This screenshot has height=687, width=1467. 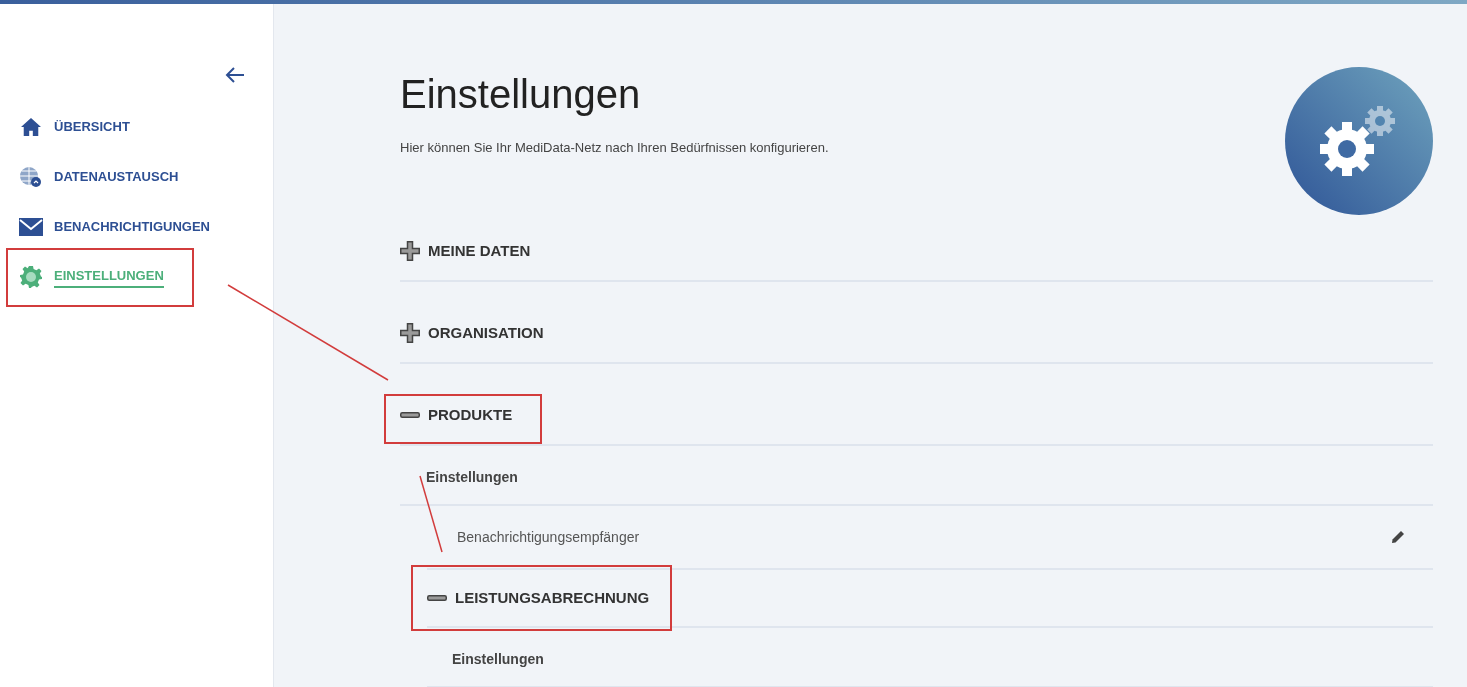 What do you see at coordinates (31, 127) in the screenshot?
I see `home-icon` at bounding box center [31, 127].